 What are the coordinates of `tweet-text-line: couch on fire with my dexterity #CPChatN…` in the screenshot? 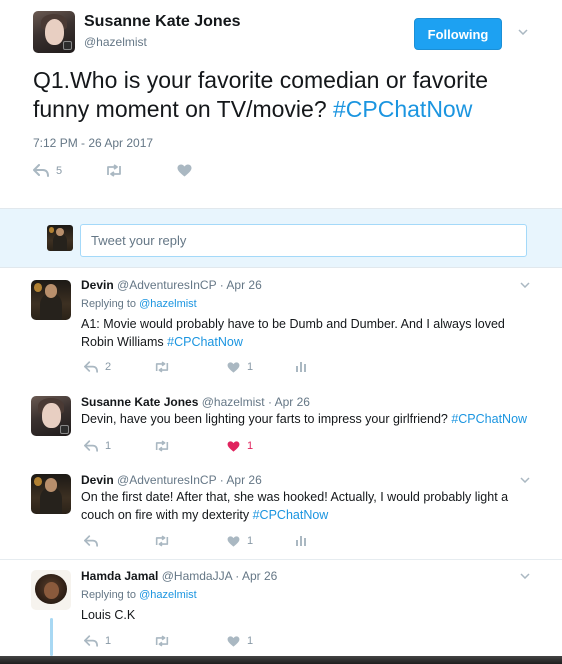 It's located at (311, 515).